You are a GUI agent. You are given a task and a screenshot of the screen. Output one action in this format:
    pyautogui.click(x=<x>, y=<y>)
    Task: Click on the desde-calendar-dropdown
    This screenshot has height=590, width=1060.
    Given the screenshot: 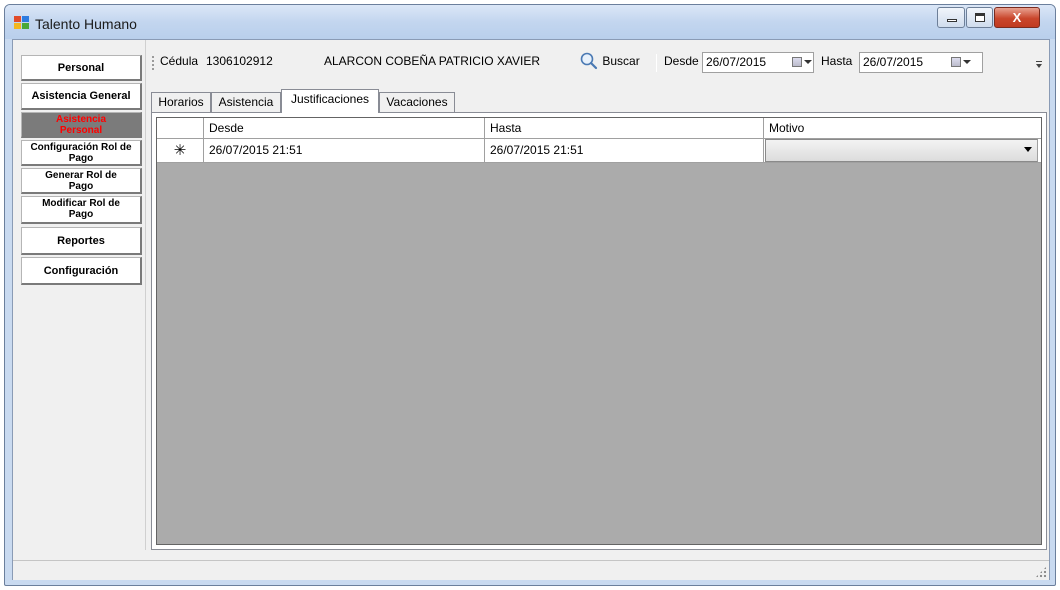 What is the action you would take?
    pyautogui.click(x=801, y=63)
    